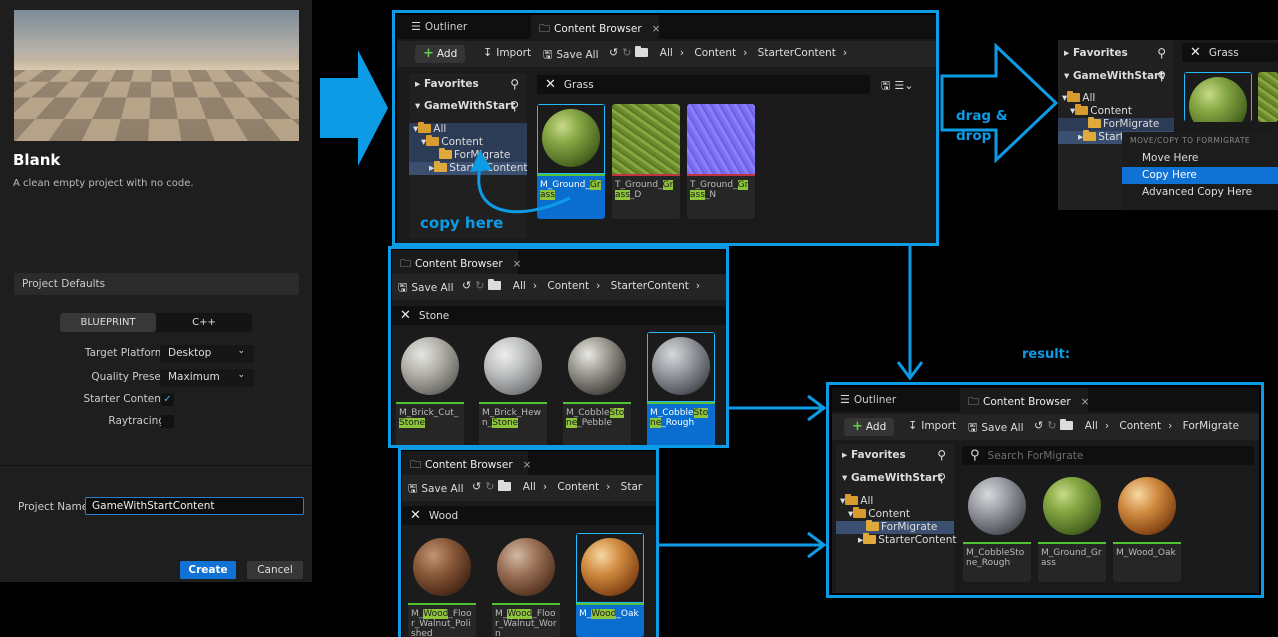 This screenshot has width=1278, height=637. What do you see at coordinates (53, 507) in the screenshot?
I see `project-name-label: Project Name` at bounding box center [53, 507].